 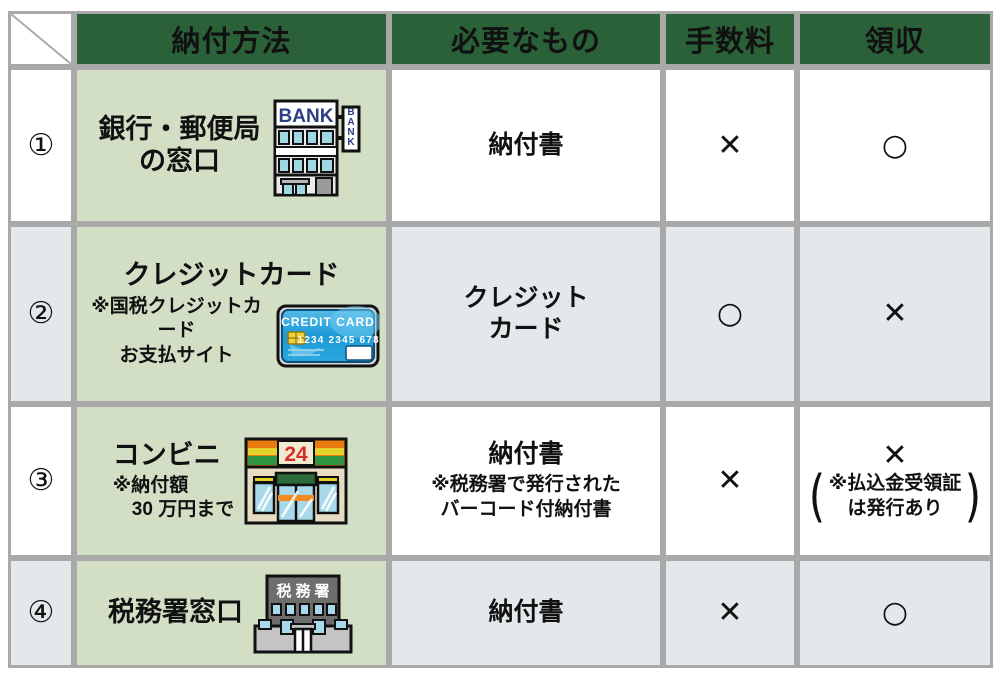 I want to click on svg-text: 税, so click(x=283, y=591).